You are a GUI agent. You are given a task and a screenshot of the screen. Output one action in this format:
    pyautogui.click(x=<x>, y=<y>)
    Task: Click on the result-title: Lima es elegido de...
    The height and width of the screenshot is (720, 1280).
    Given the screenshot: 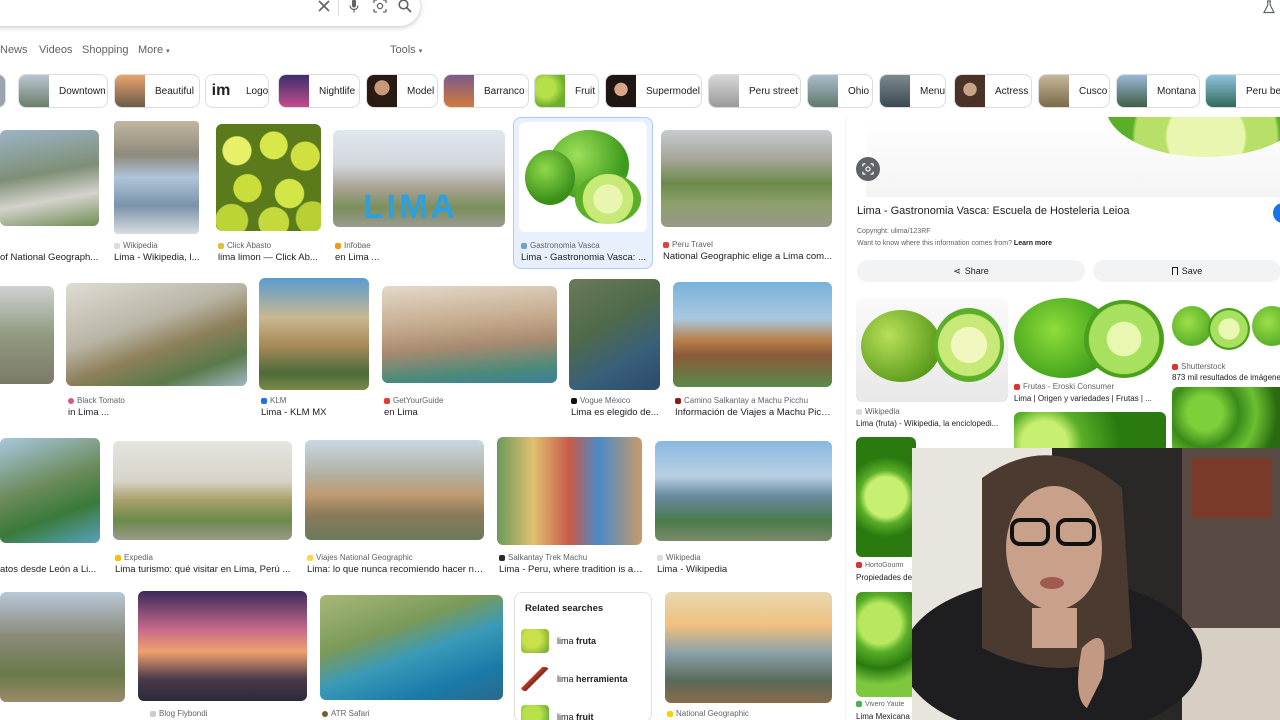 What is the action you would take?
    pyautogui.click(x=615, y=412)
    